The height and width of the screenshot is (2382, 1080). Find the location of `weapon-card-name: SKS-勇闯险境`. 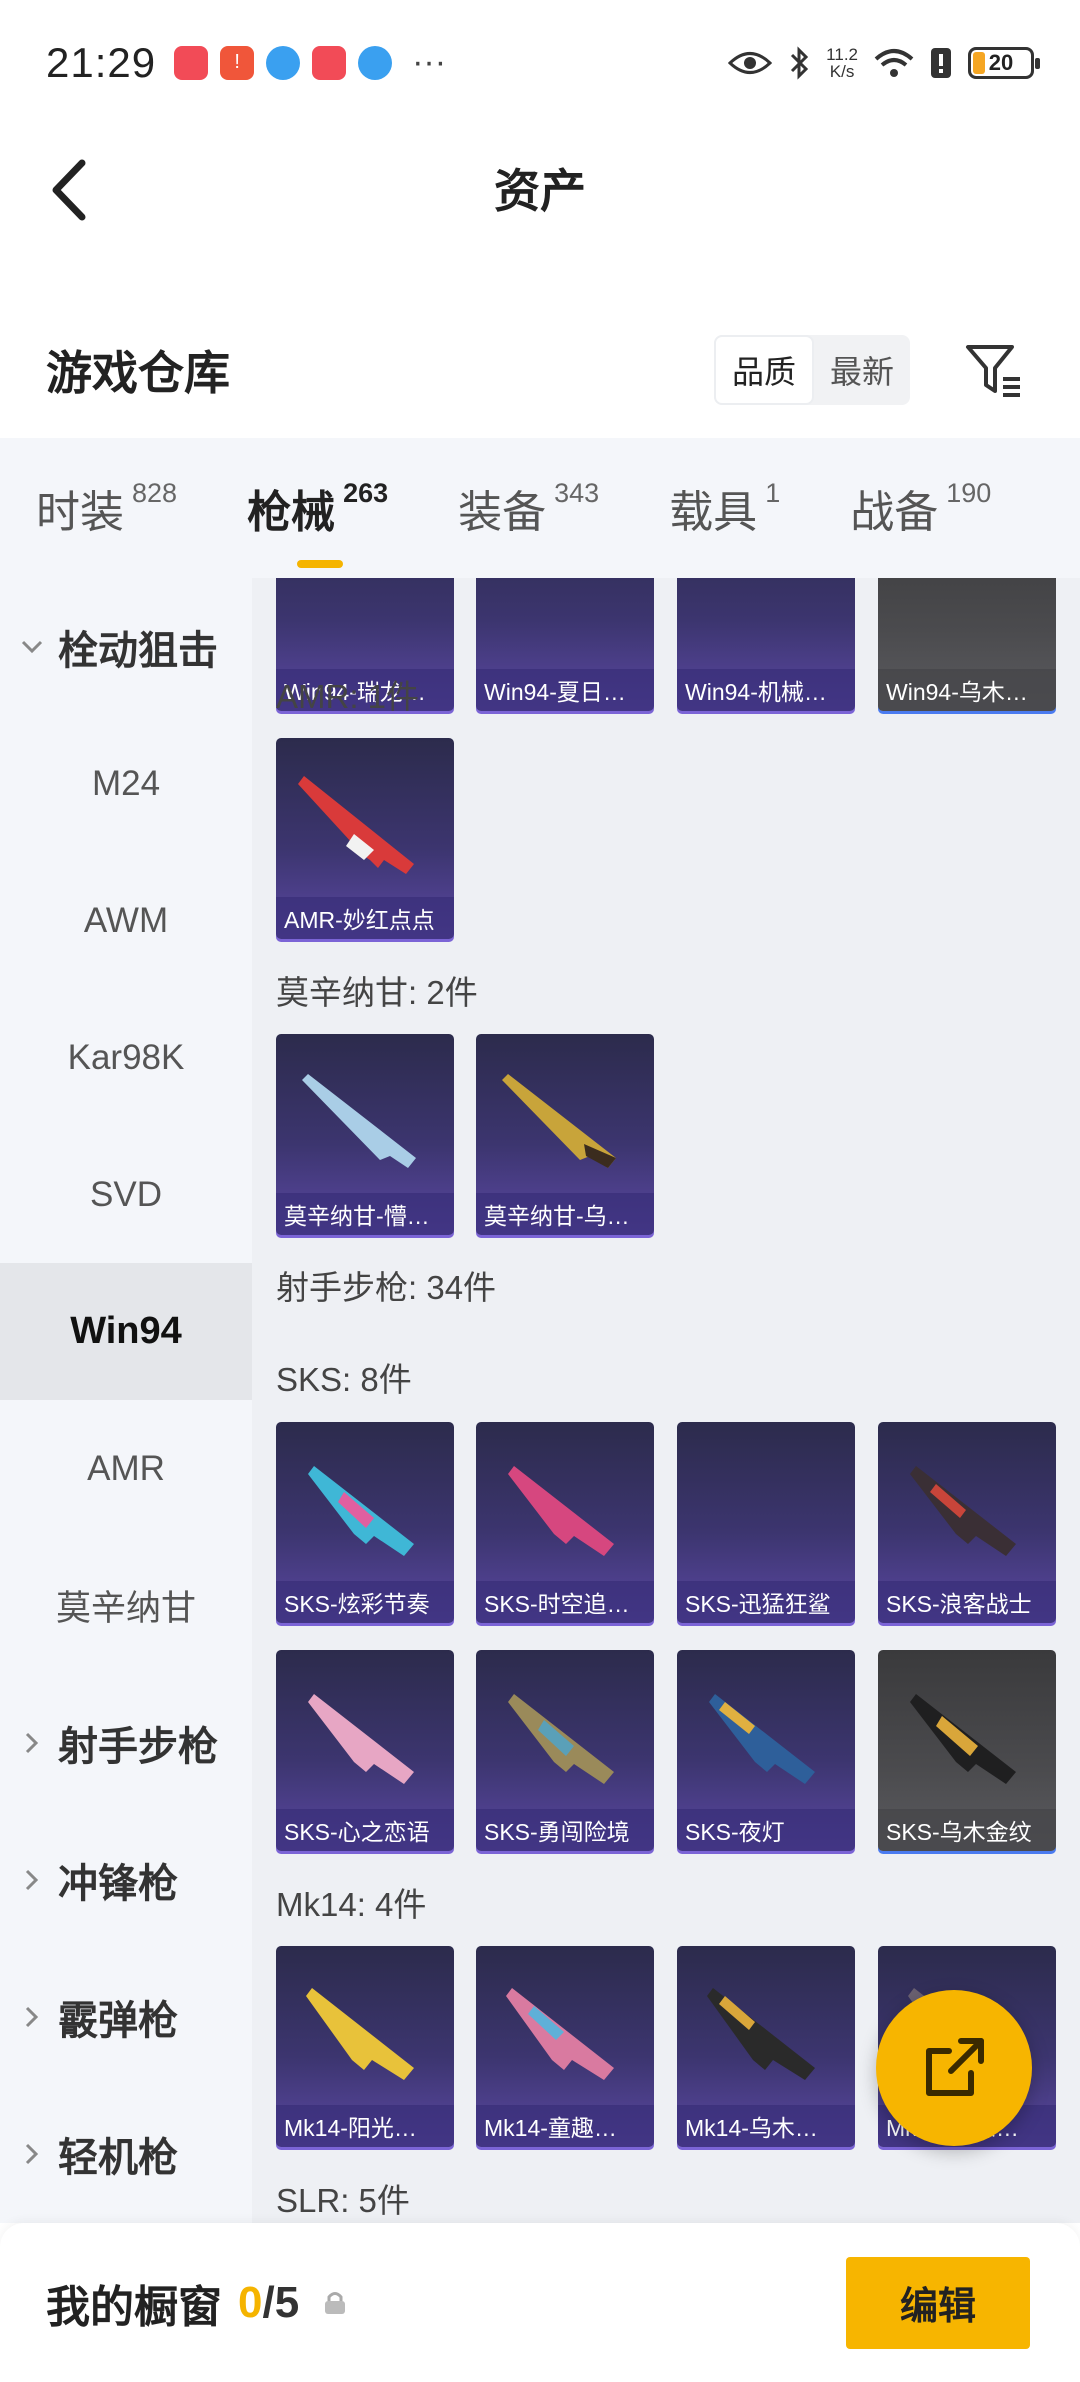

weapon-card-name: SKS-勇闯险境 is located at coordinates (565, 1830).